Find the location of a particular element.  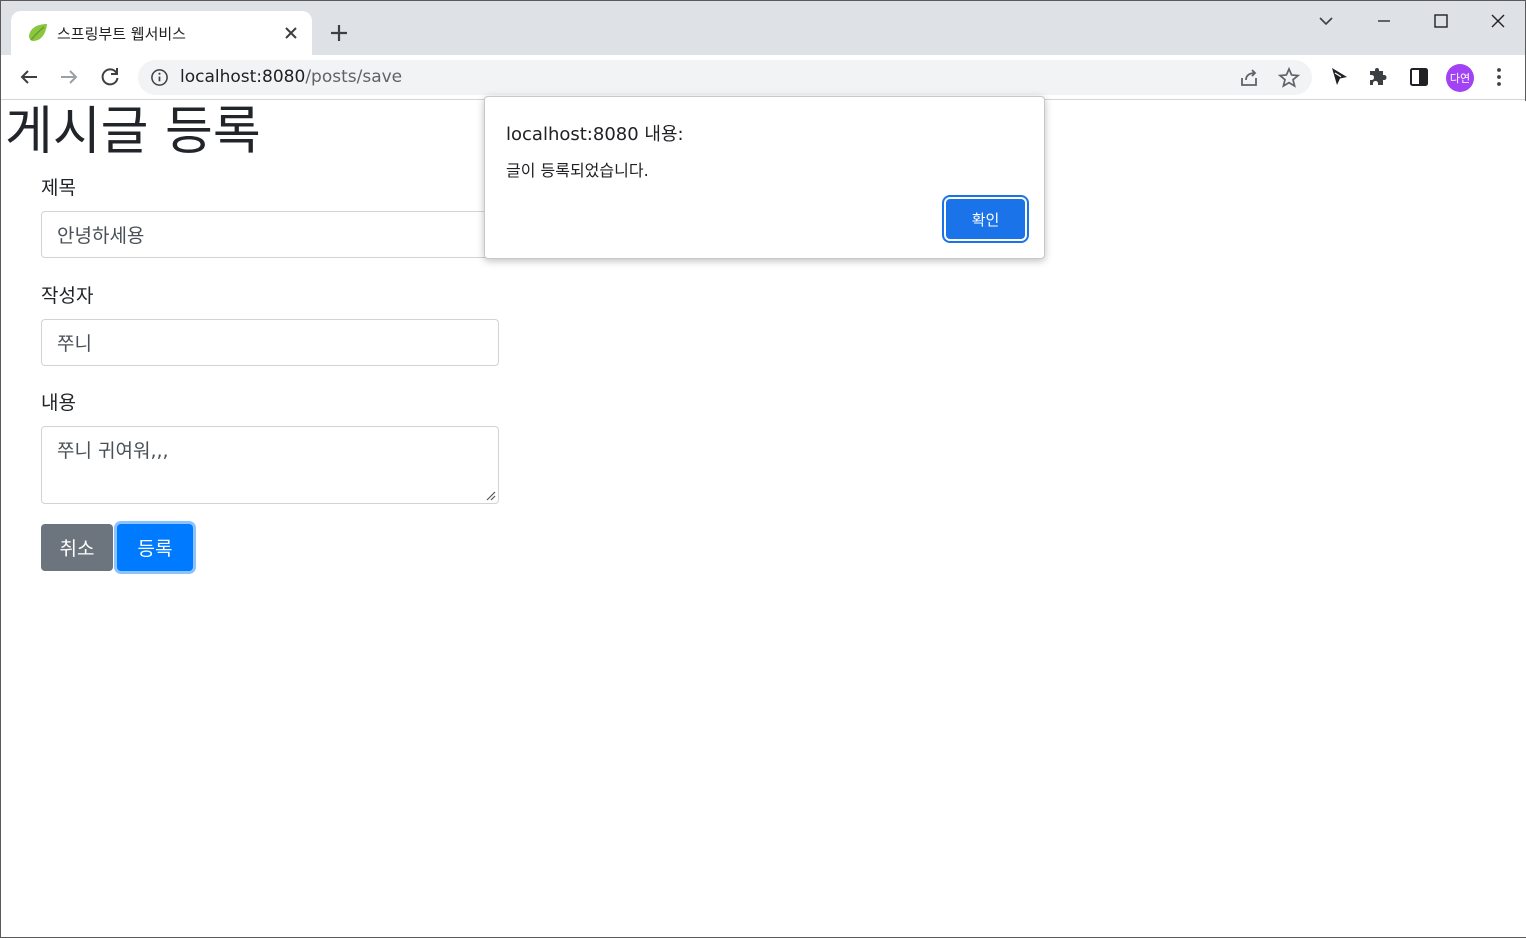

author-input: 쭈니 is located at coordinates (270, 342).